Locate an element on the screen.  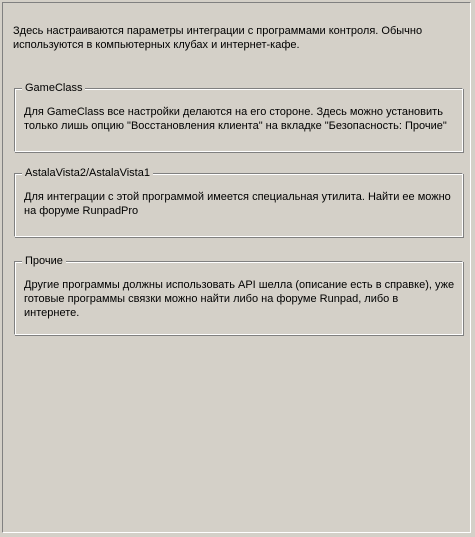
other-group-title: Прочие is located at coordinates (44, 261).